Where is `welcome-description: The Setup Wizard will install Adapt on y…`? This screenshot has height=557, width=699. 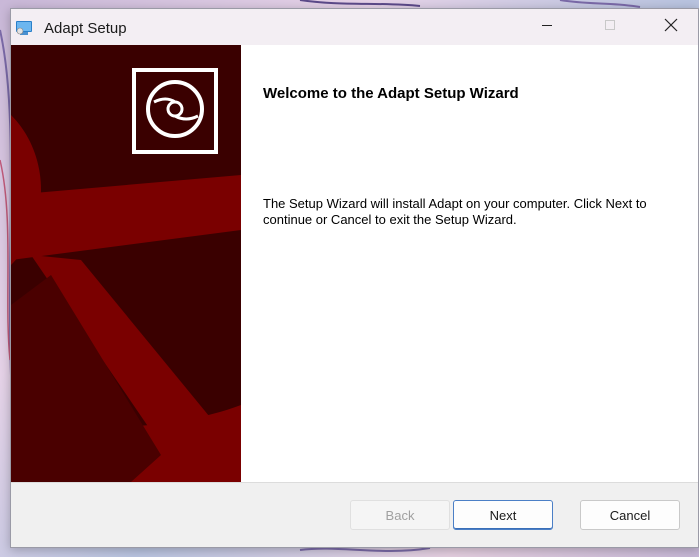 welcome-description: The Setup Wizard will install Adapt on y… is located at coordinates (455, 211).